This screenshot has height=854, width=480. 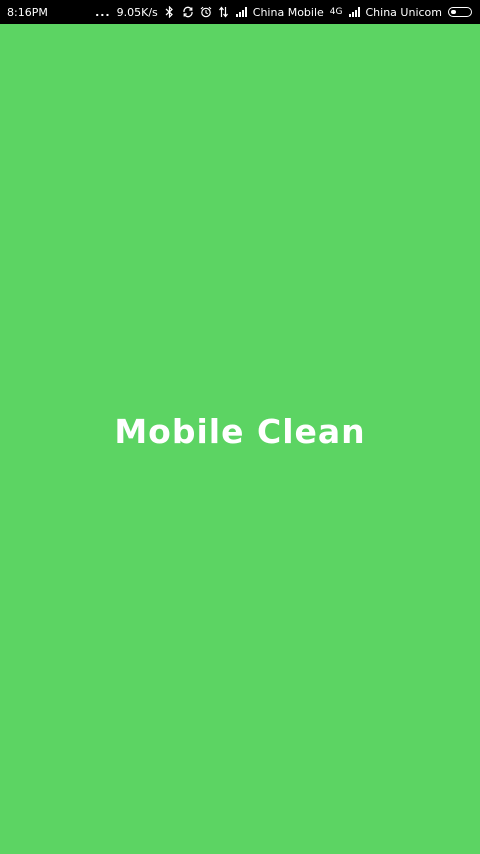 What do you see at coordinates (460, 12) in the screenshot?
I see `battery-icon` at bounding box center [460, 12].